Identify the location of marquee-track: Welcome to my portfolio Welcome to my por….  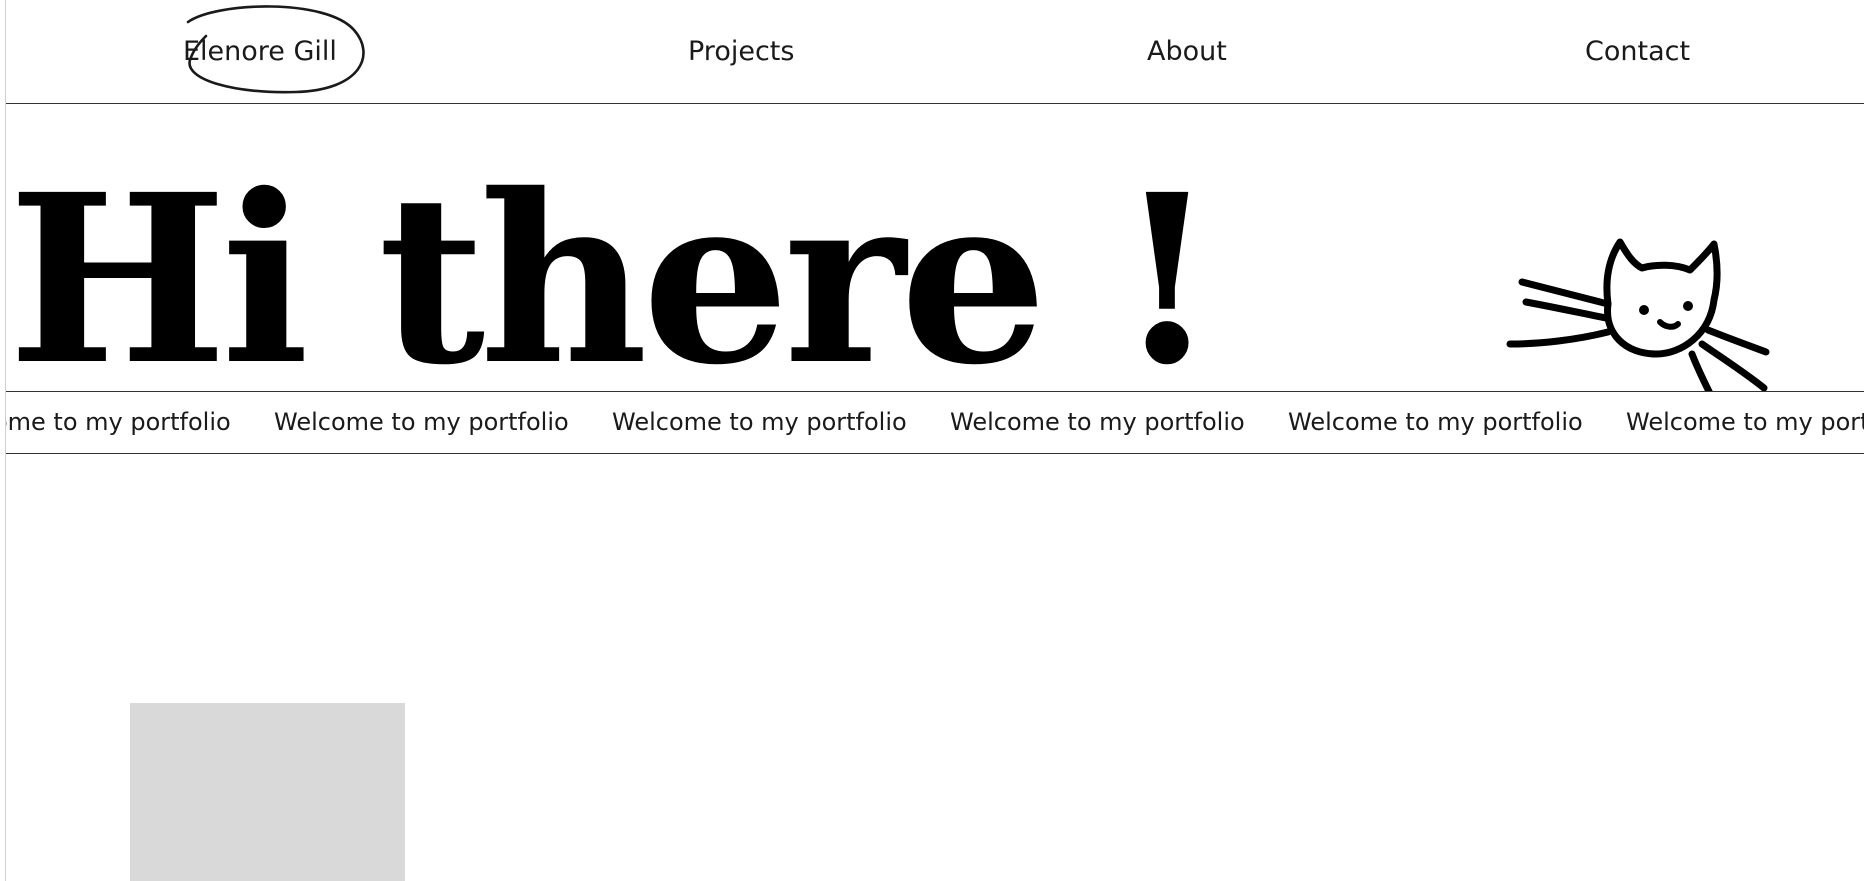
(935, 422).